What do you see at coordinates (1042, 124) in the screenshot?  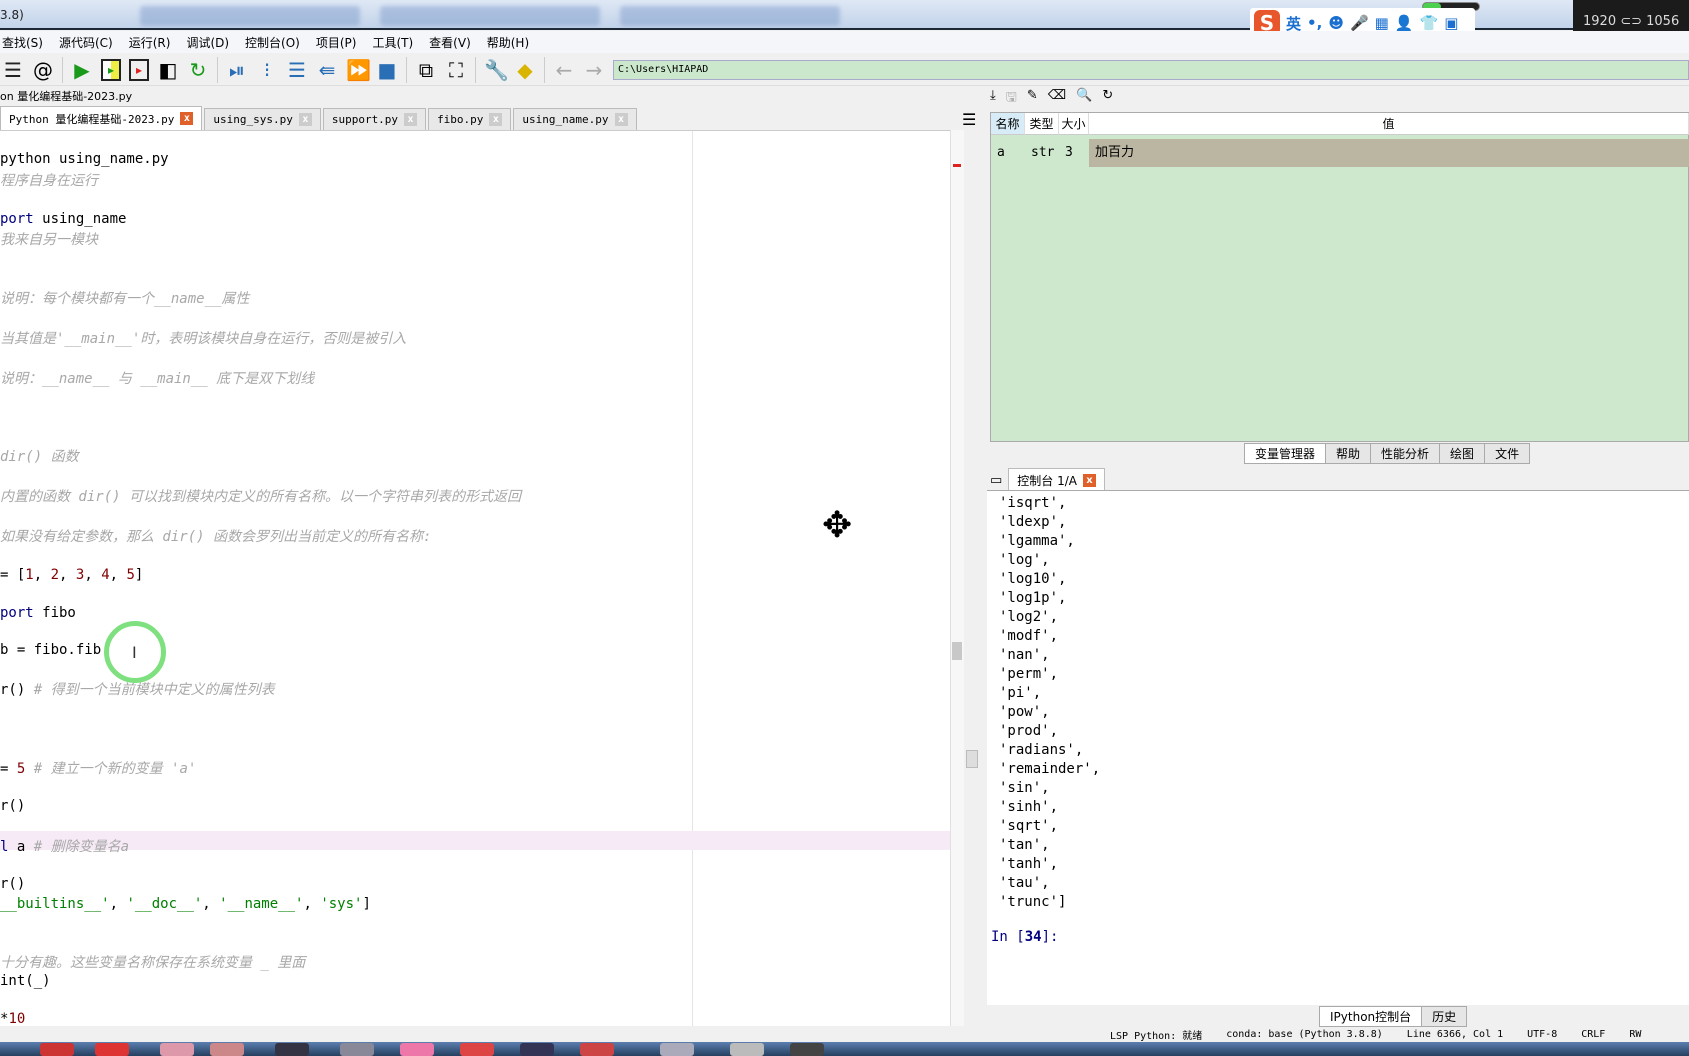 I see `column-header-type: 类型` at bounding box center [1042, 124].